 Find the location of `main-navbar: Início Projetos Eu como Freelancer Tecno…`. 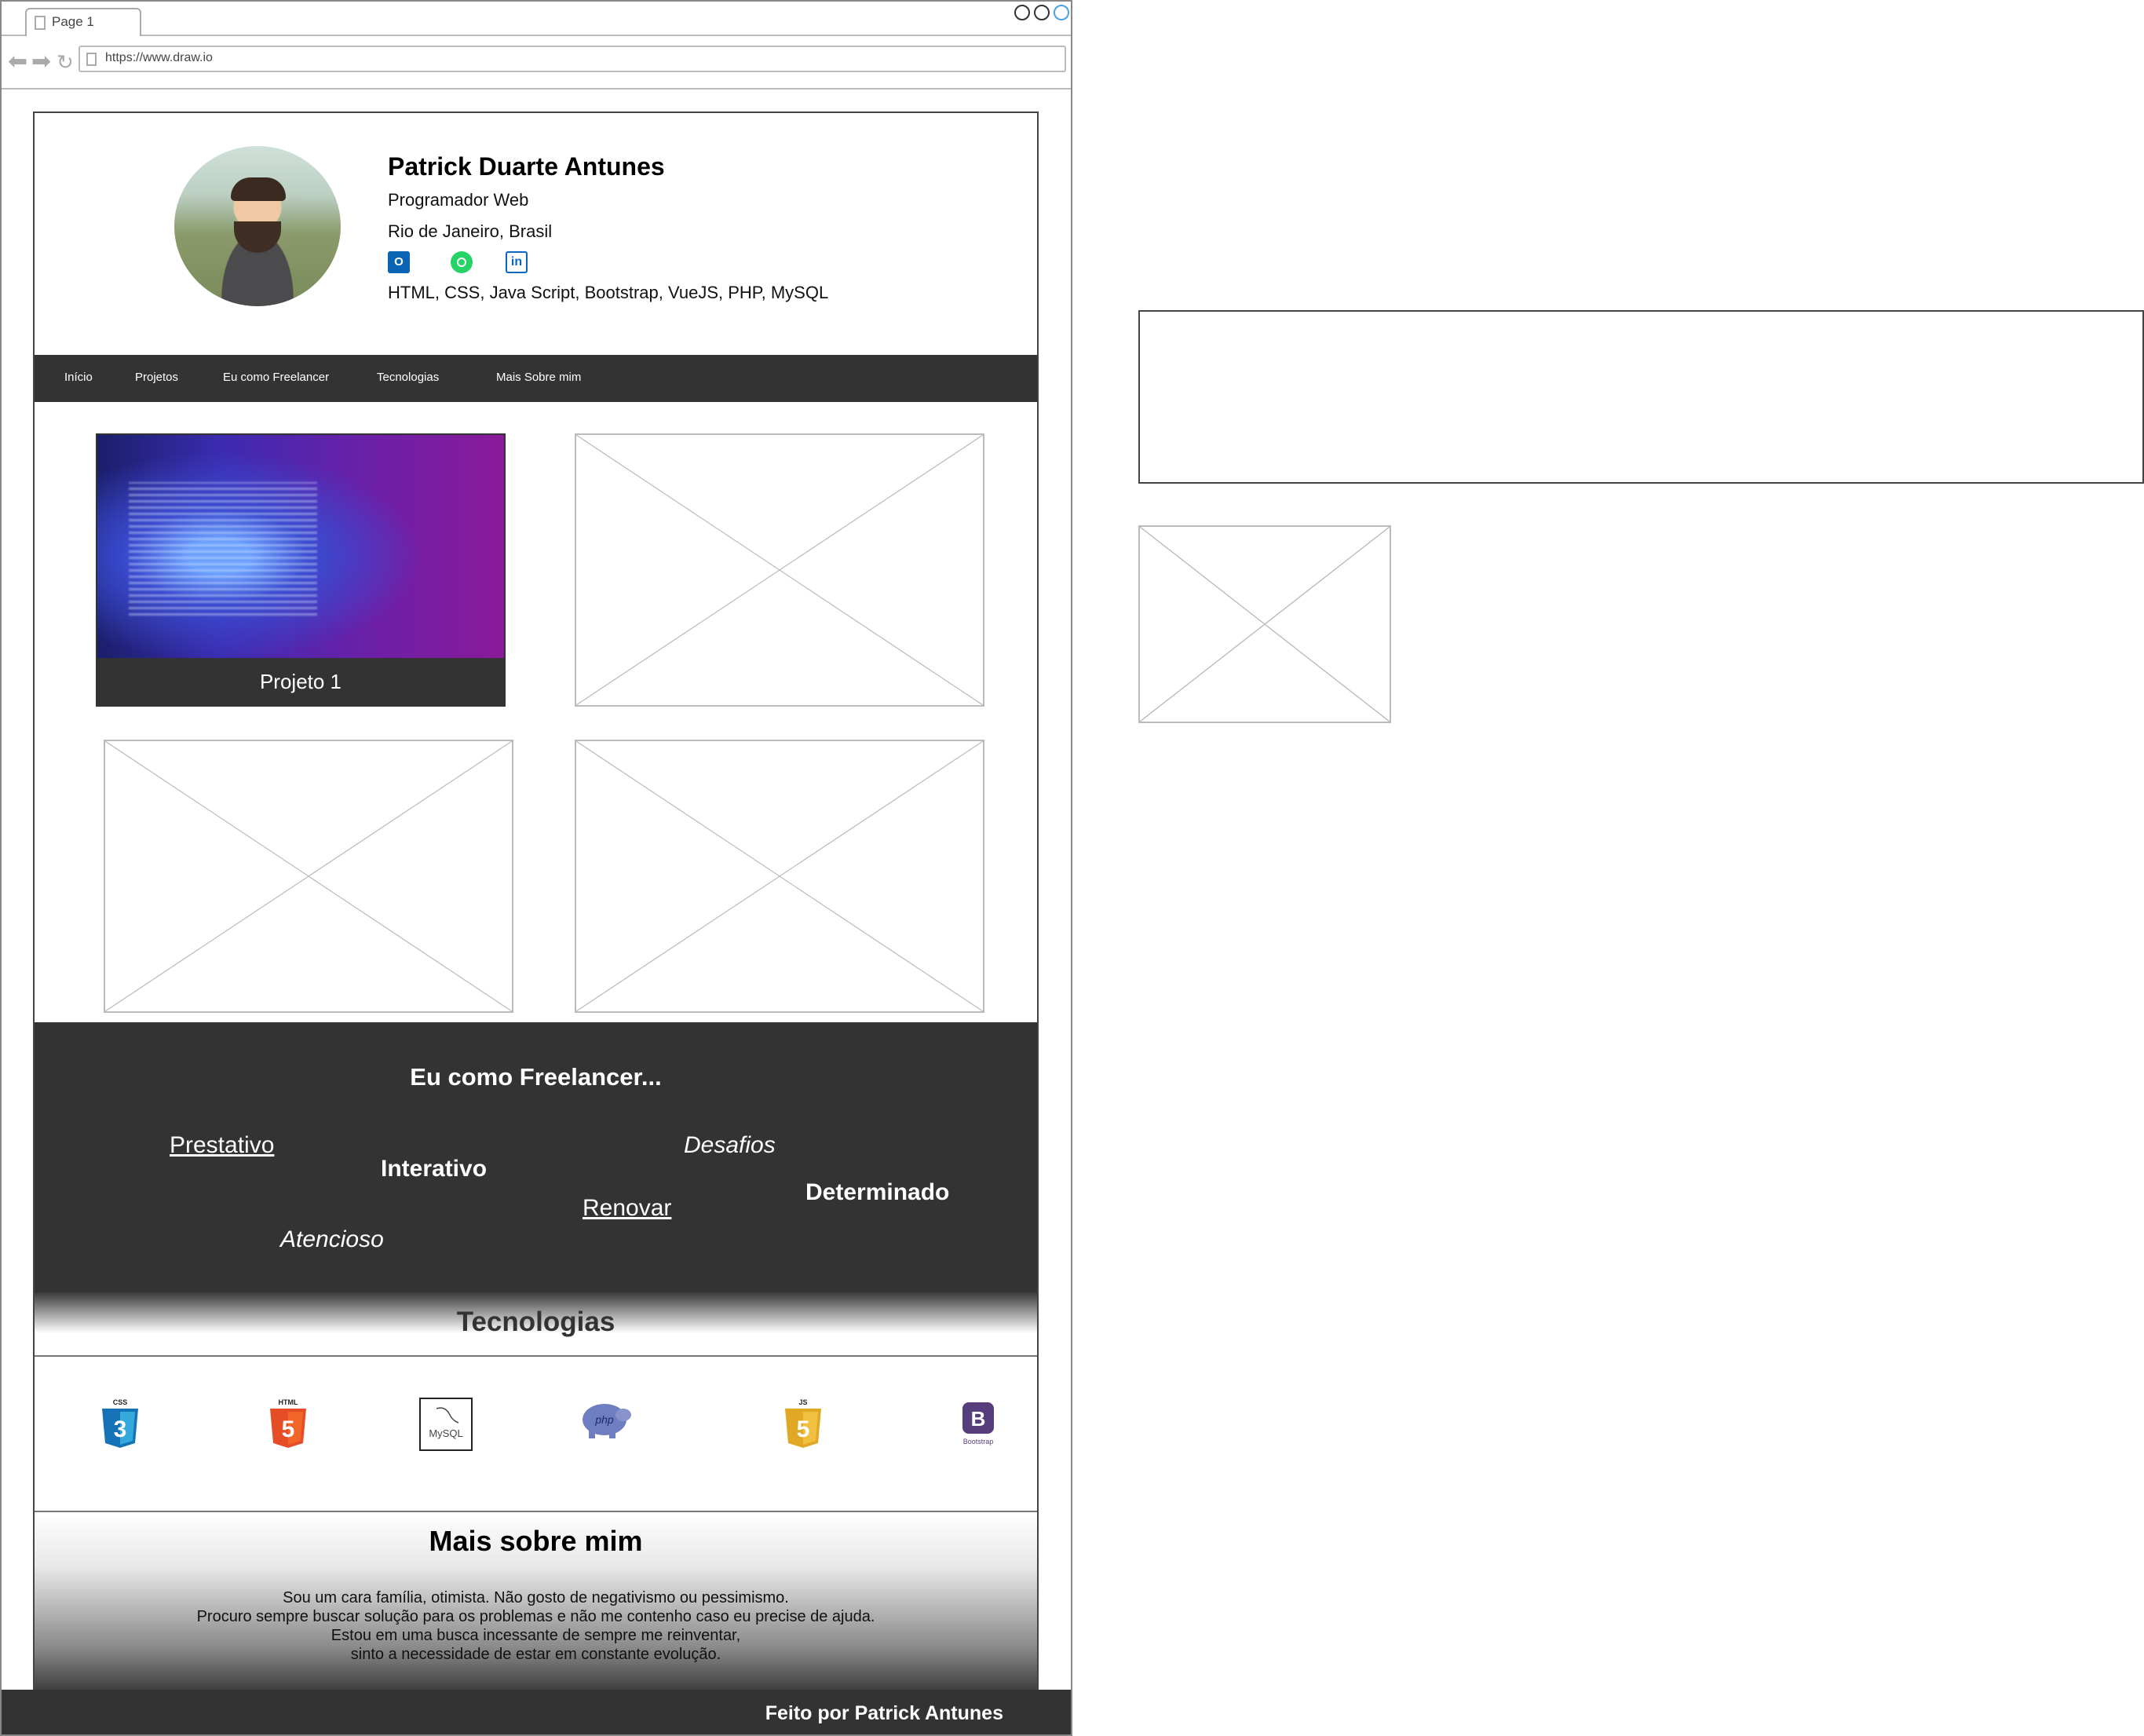

main-navbar: Início Projetos Eu como Freelancer Tecno… is located at coordinates (536, 378).